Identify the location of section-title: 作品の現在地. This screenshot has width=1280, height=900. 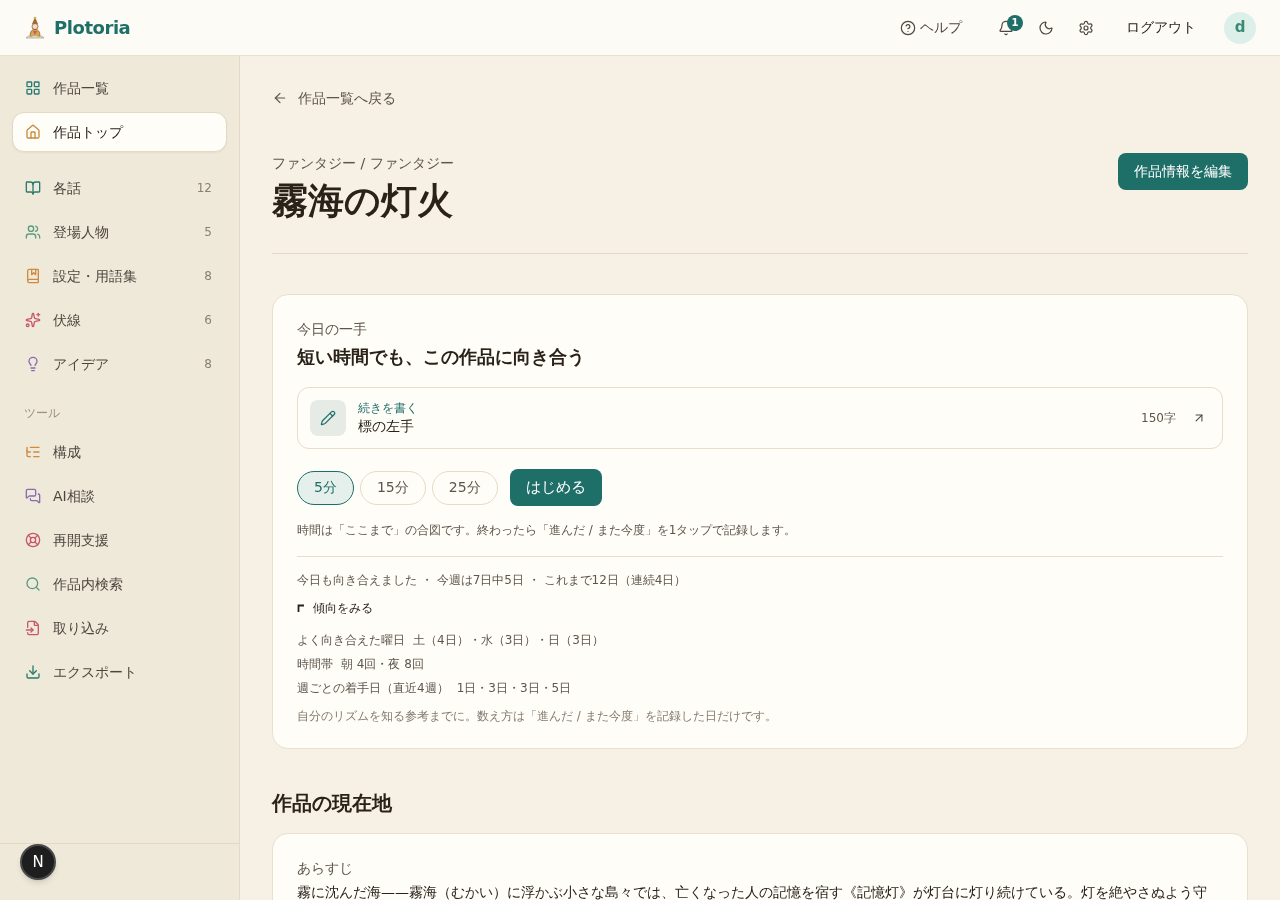
(332, 803).